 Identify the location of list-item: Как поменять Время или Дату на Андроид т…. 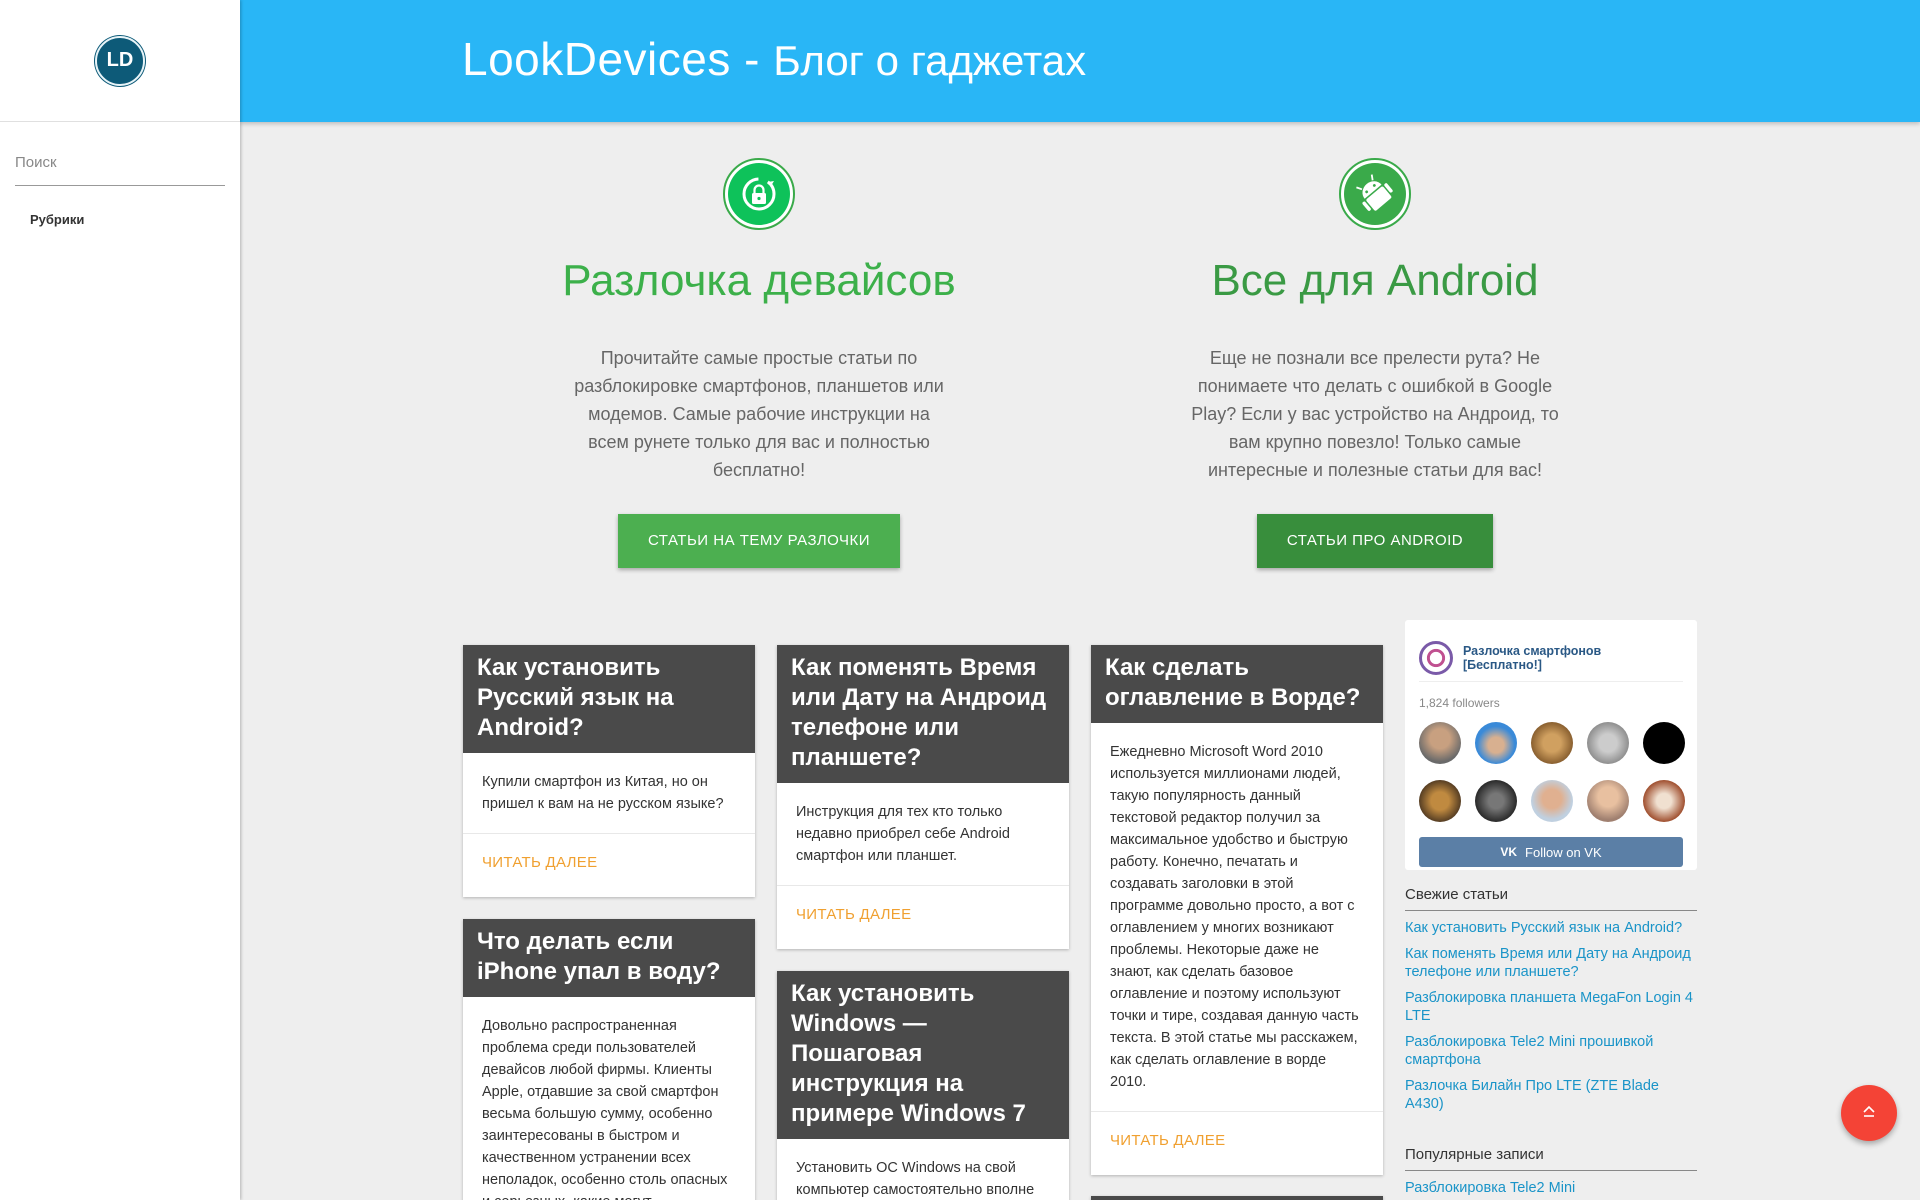
(1551, 963).